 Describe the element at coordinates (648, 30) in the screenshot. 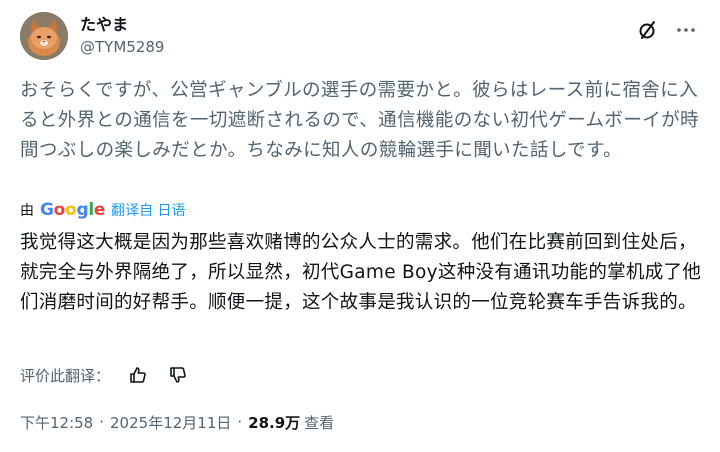

I see `slashed-circle-icon` at that location.